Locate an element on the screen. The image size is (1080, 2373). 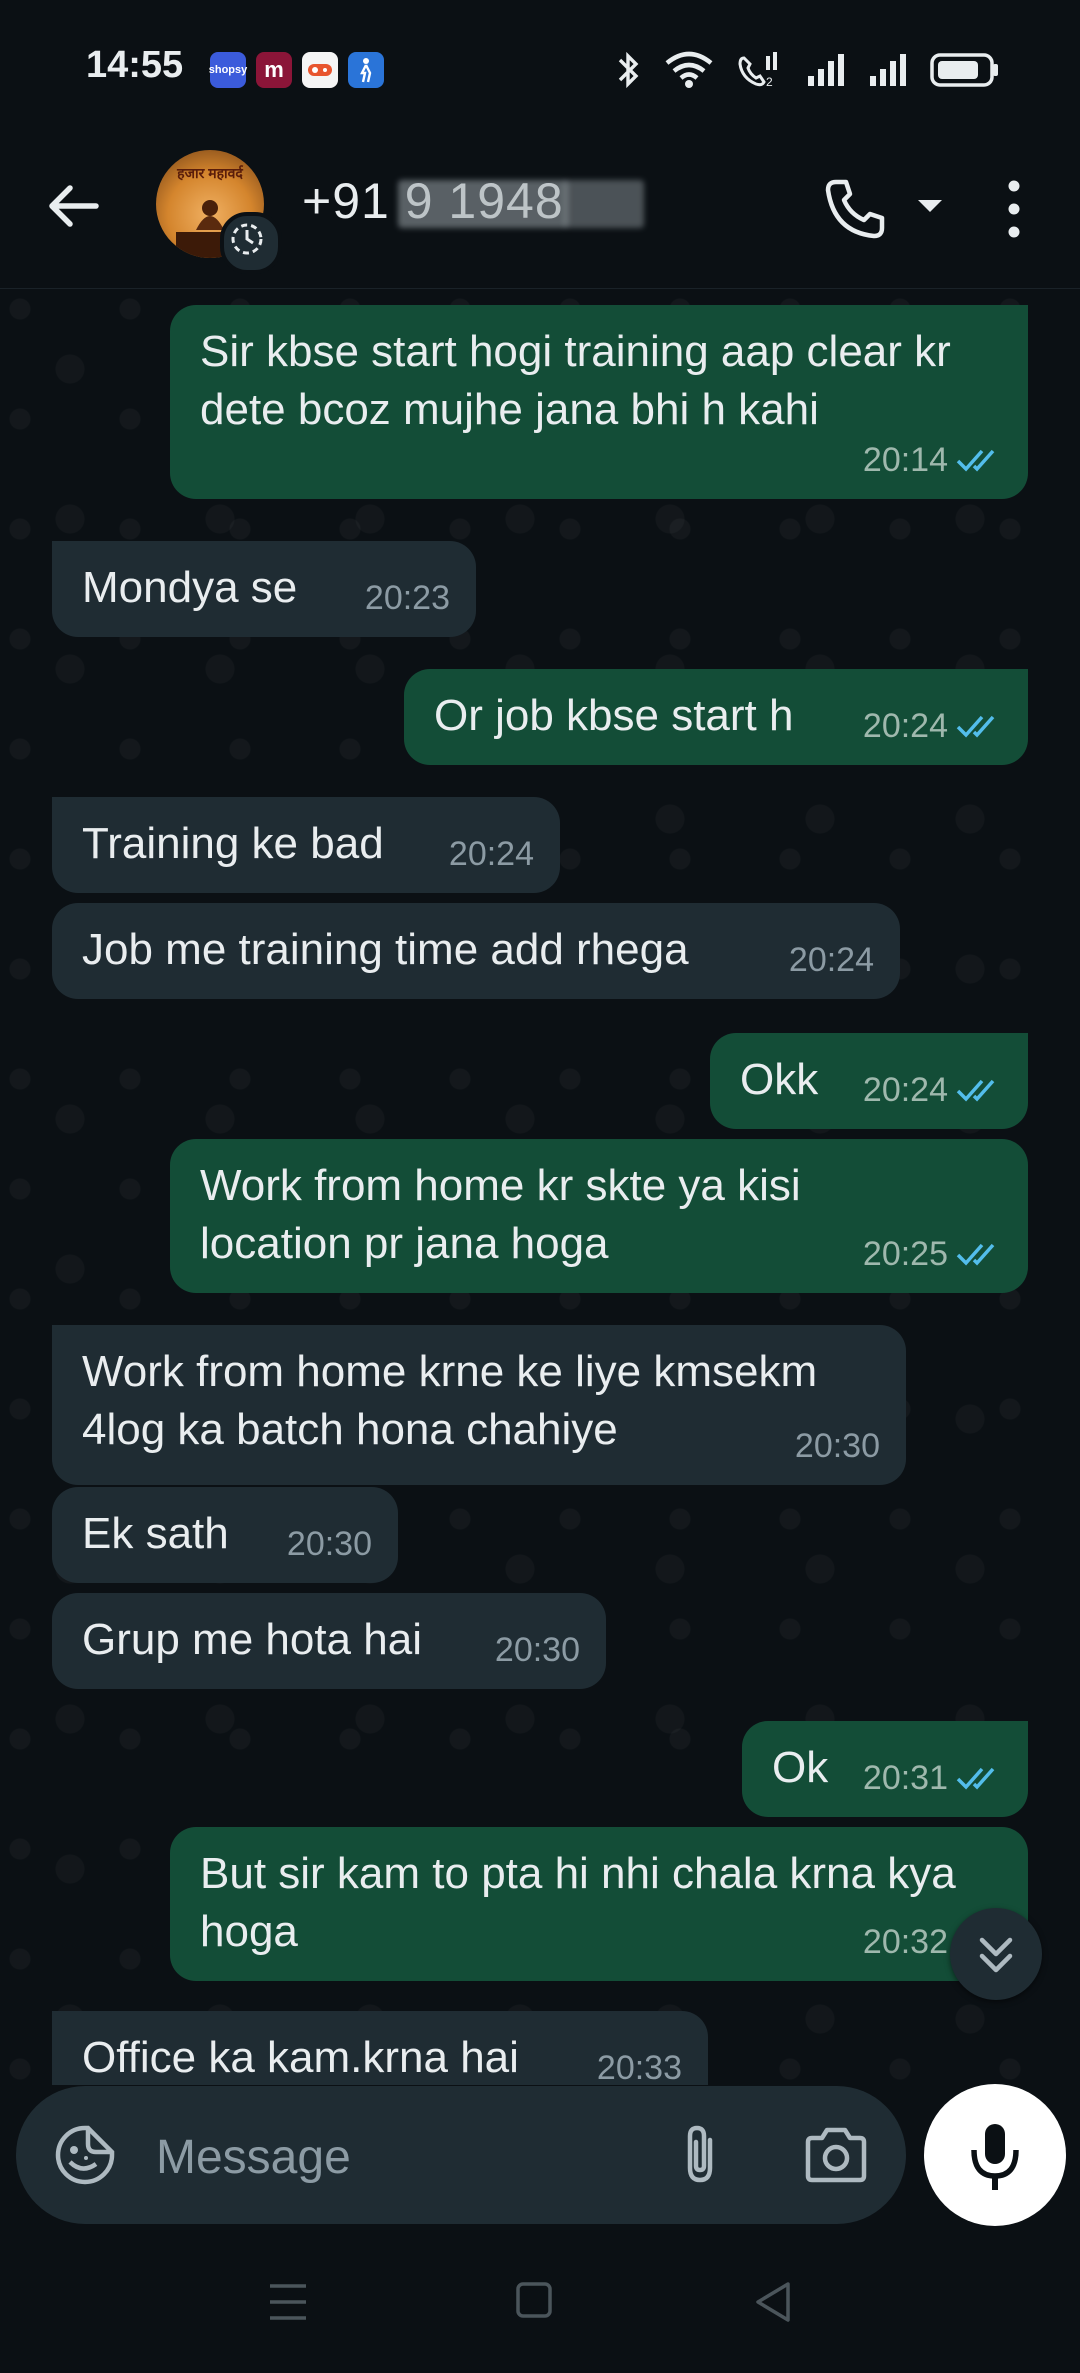
more-vert-icon is located at coordinates (1014, 209).